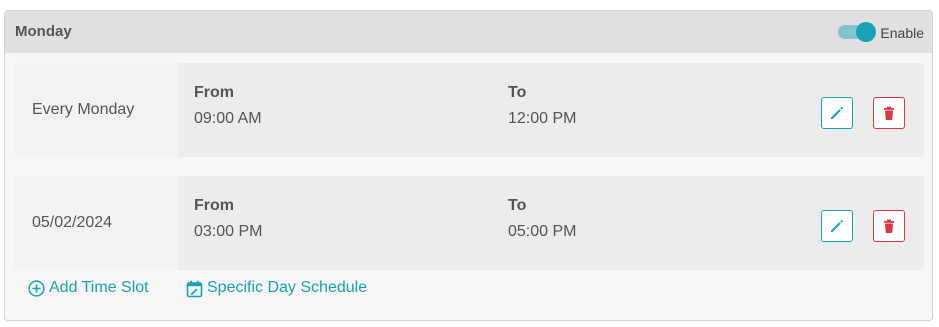 The height and width of the screenshot is (327, 939). I want to click on add-time-slot-label: Add Time Slot, so click(99, 287).